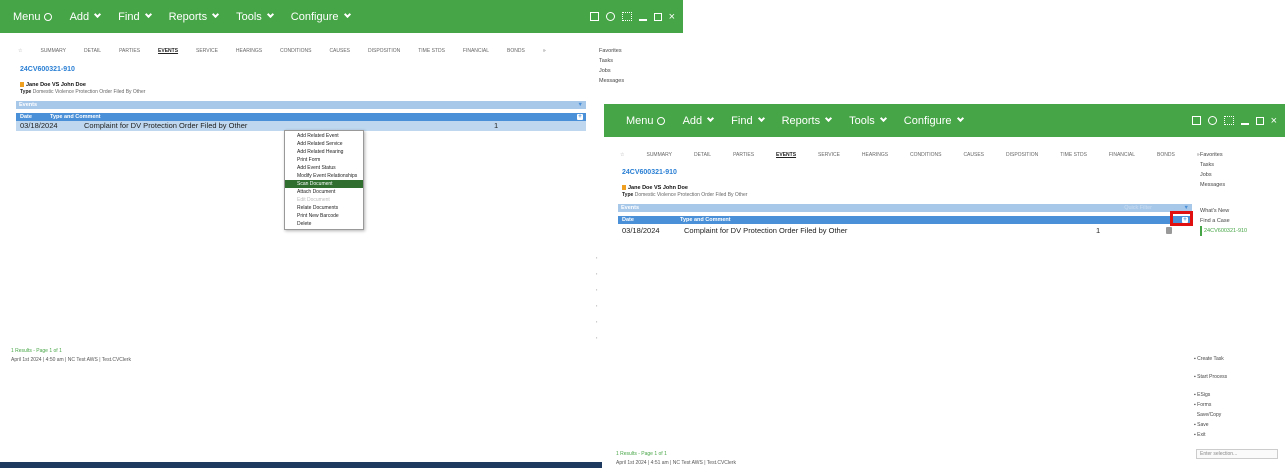 This screenshot has height=468, width=1285. I want to click on right-sidebar: Favorites Tasks Jobs Messages, so click(611, 66).